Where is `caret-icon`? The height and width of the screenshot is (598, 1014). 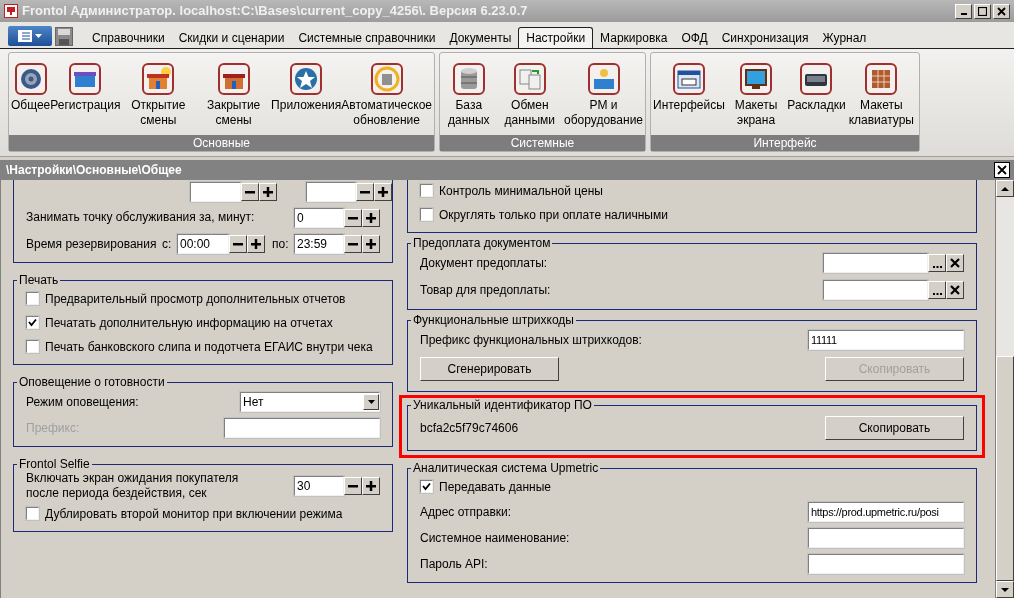
caret-icon is located at coordinates (371, 401).